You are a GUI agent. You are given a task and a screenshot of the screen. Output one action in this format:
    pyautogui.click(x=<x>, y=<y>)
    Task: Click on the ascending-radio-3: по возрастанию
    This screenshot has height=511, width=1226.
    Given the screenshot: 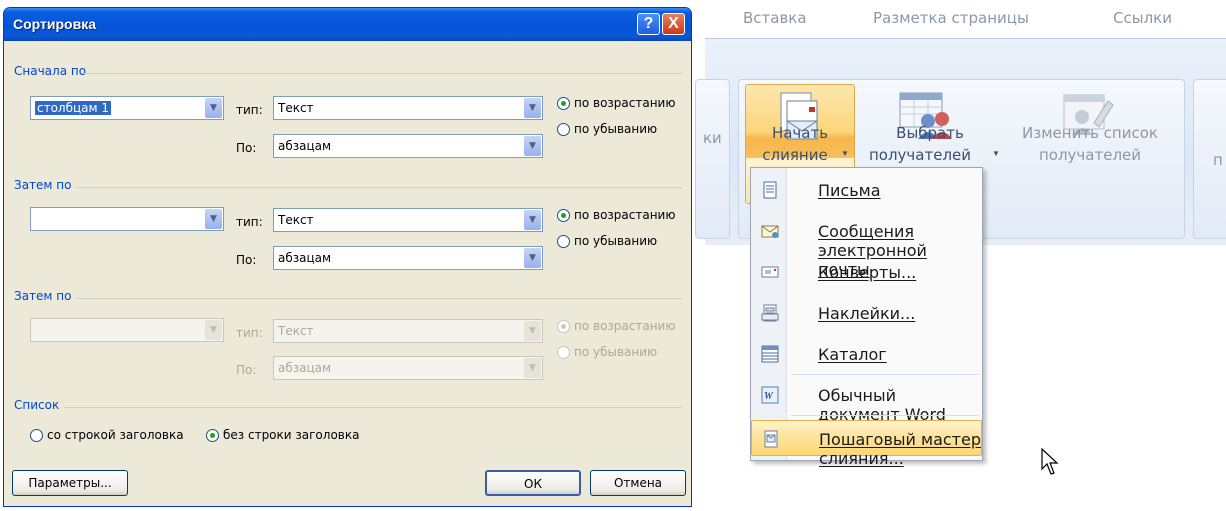 What is the action you would take?
    pyautogui.click(x=616, y=326)
    